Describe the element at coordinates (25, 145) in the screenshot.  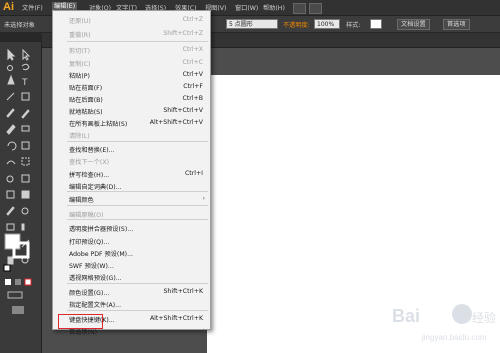
I see `scale-tool-icon` at that location.